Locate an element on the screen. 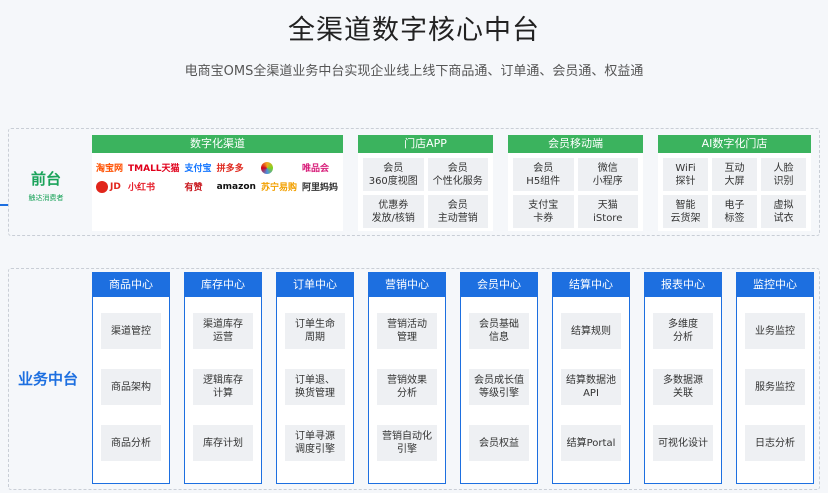 The width and height of the screenshot is (828, 493). biz-item: 渠道管控 is located at coordinates (131, 331).